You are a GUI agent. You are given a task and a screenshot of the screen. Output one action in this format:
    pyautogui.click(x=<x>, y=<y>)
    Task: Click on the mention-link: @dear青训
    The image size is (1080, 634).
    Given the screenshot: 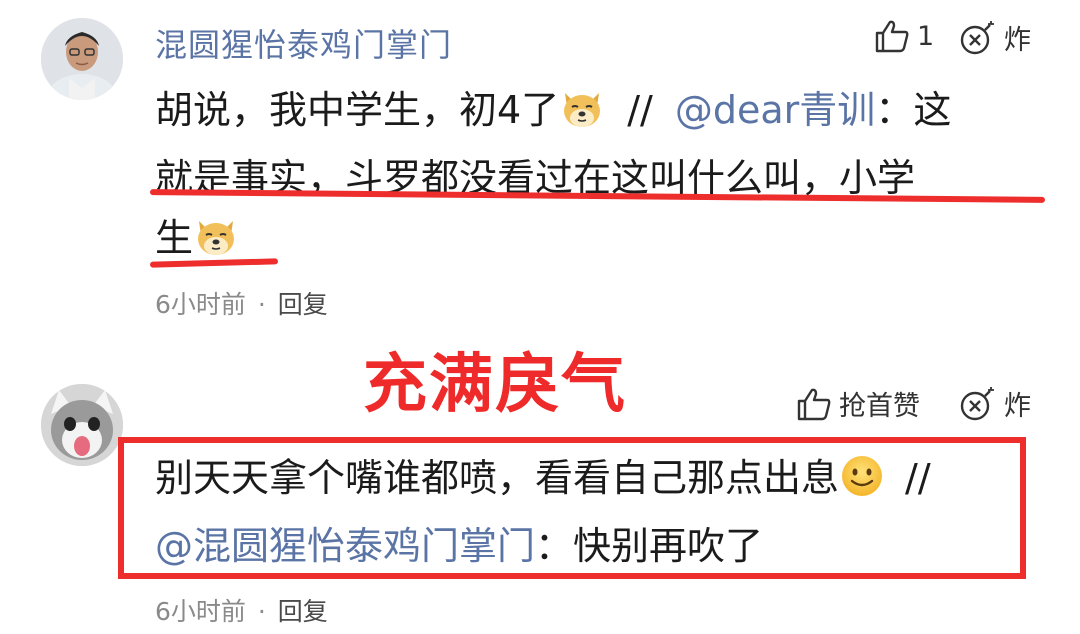 What is the action you would take?
    pyautogui.click(x=775, y=110)
    